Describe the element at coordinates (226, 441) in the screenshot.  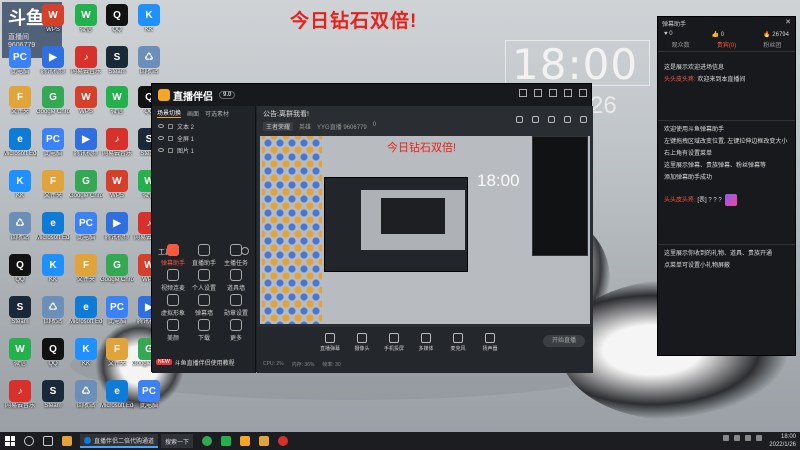
I see `wechat-icon` at that location.